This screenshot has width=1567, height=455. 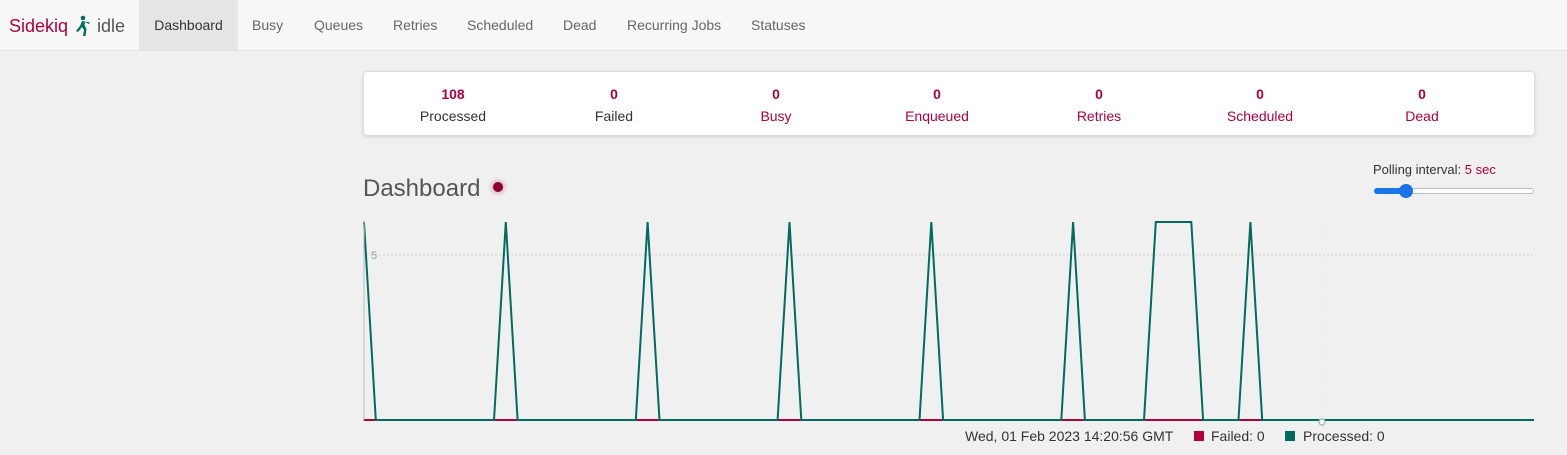 I want to click on stat-busy-link: Busy, so click(x=776, y=116).